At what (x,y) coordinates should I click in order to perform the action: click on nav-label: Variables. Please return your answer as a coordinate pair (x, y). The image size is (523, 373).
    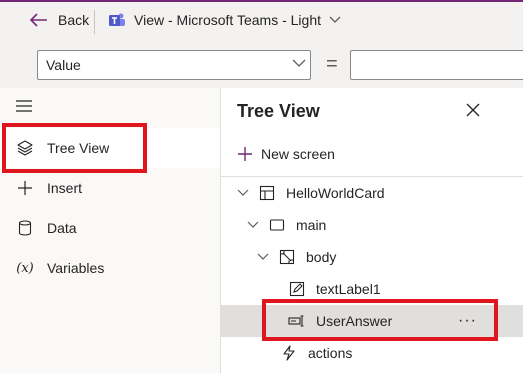
    Looking at the image, I should click on (76, 268).